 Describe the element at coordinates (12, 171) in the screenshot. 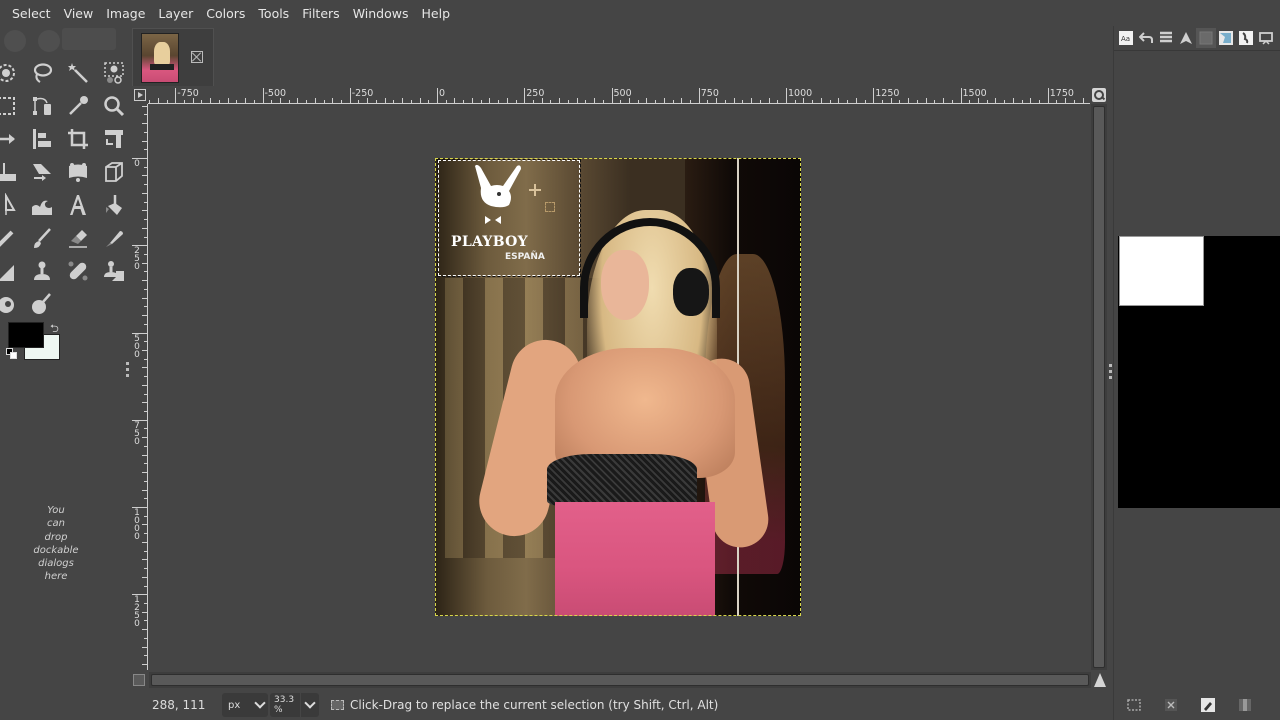

I see `scale-tool` at that location.